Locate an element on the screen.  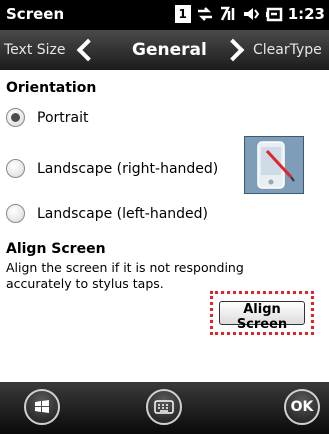
keyboard-button is located at coordinates (164, 407).